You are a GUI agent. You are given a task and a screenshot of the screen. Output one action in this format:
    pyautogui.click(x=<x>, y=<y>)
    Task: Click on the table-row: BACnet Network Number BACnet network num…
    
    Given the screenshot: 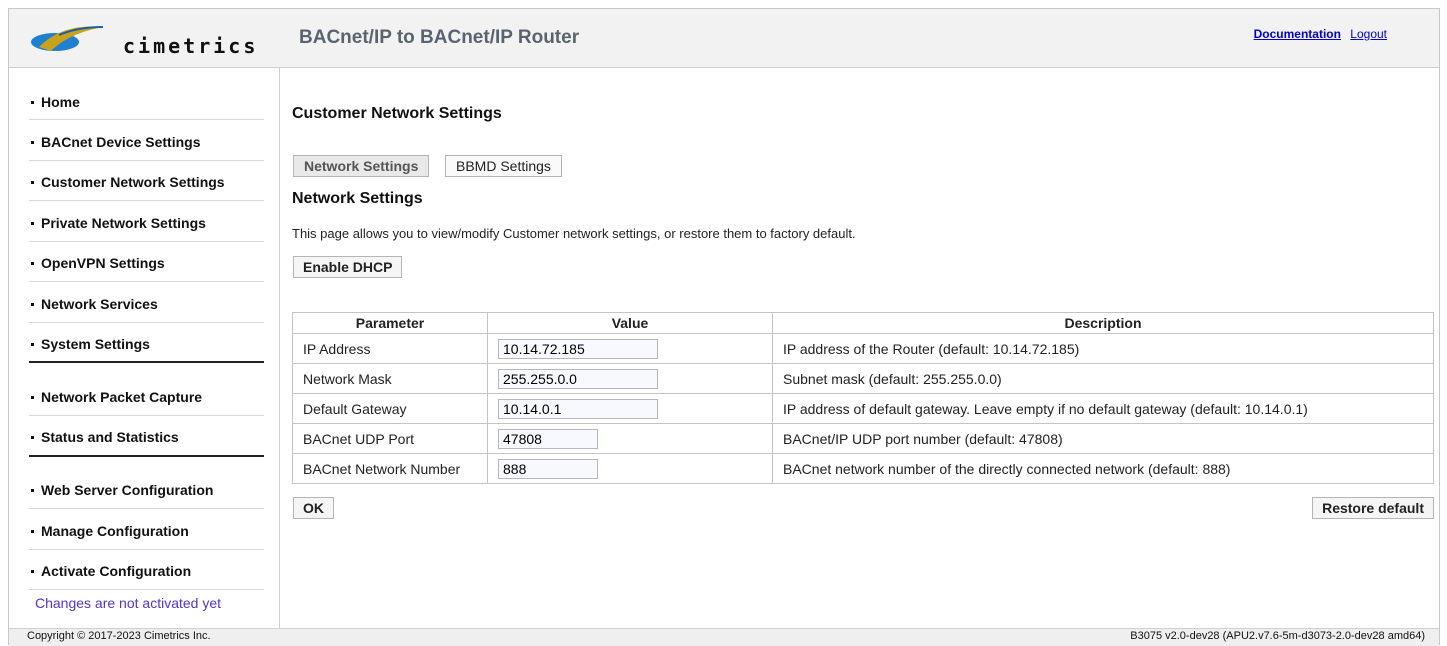 What is the action you would take?
    pyautogui.click(x=863, y=468)
    